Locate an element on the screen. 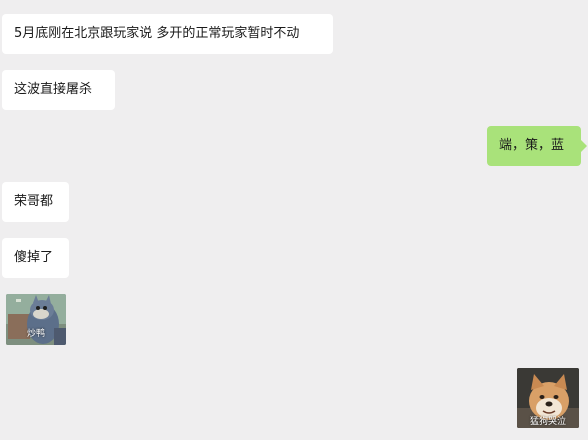 The height and width of the screenshot is (440, 588). message-text: 荣哥都 is located at coordinates (34, 201).